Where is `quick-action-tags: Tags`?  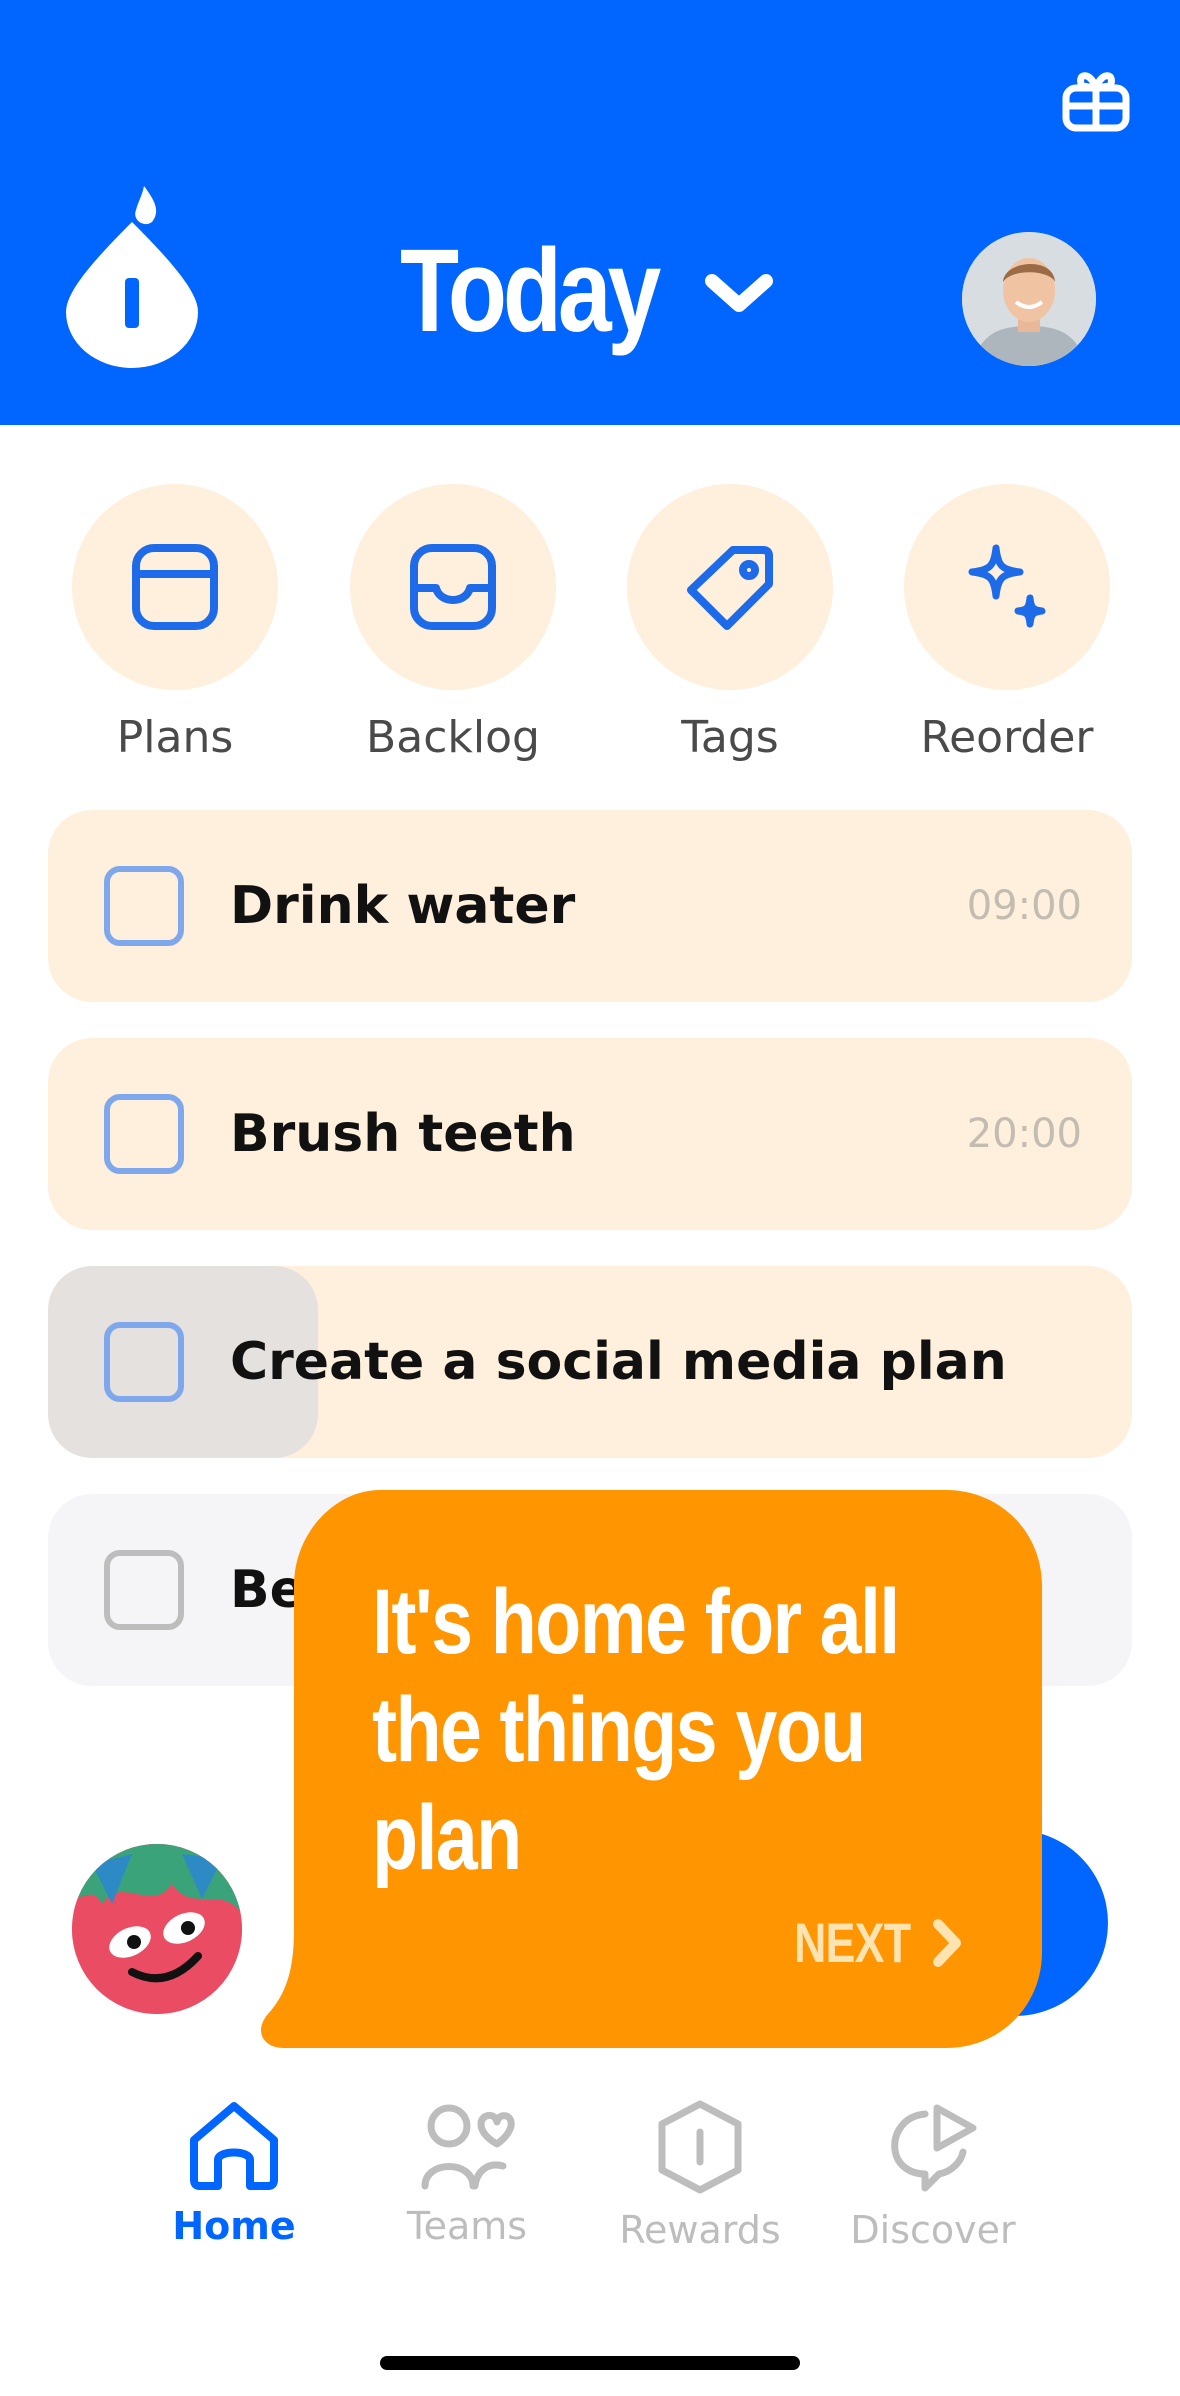 quick-action-tags: Tags is located at coordinates (730, 623).